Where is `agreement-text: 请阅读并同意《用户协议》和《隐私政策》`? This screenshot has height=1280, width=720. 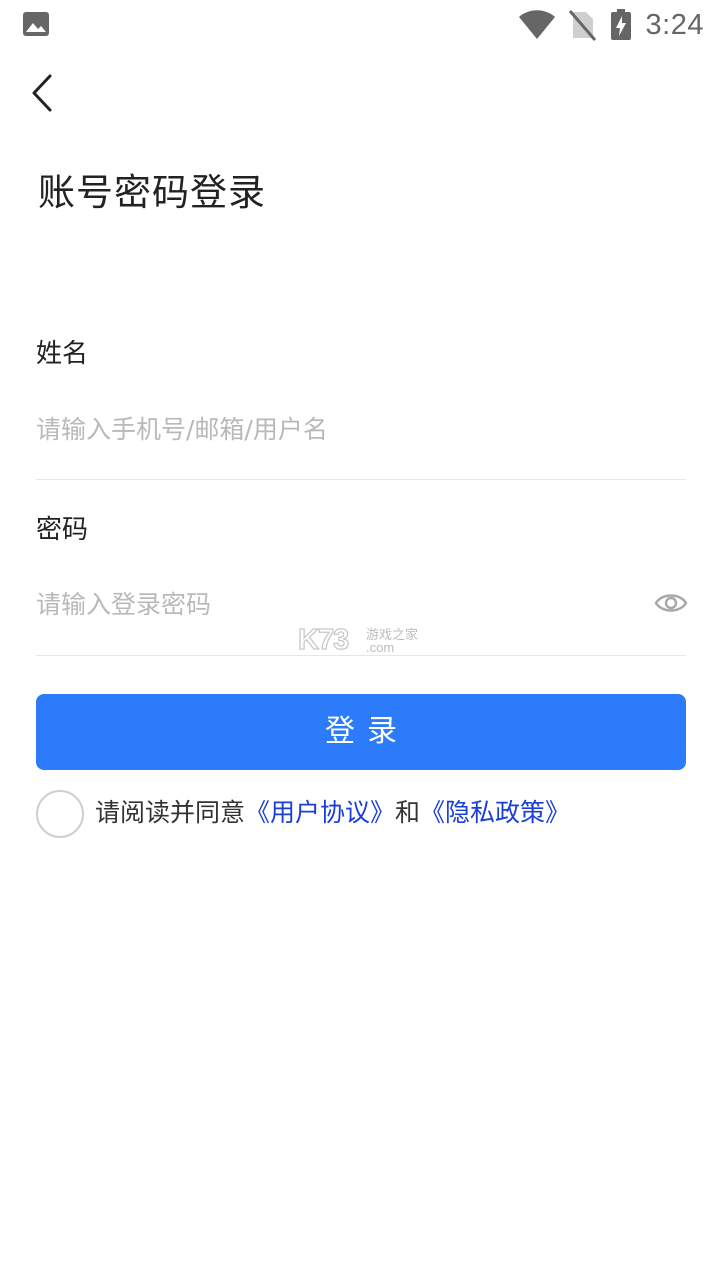 agreement-text: 请阅读并同意《用户协议》和《隐私政策》 is located at coordinates (332, 813).